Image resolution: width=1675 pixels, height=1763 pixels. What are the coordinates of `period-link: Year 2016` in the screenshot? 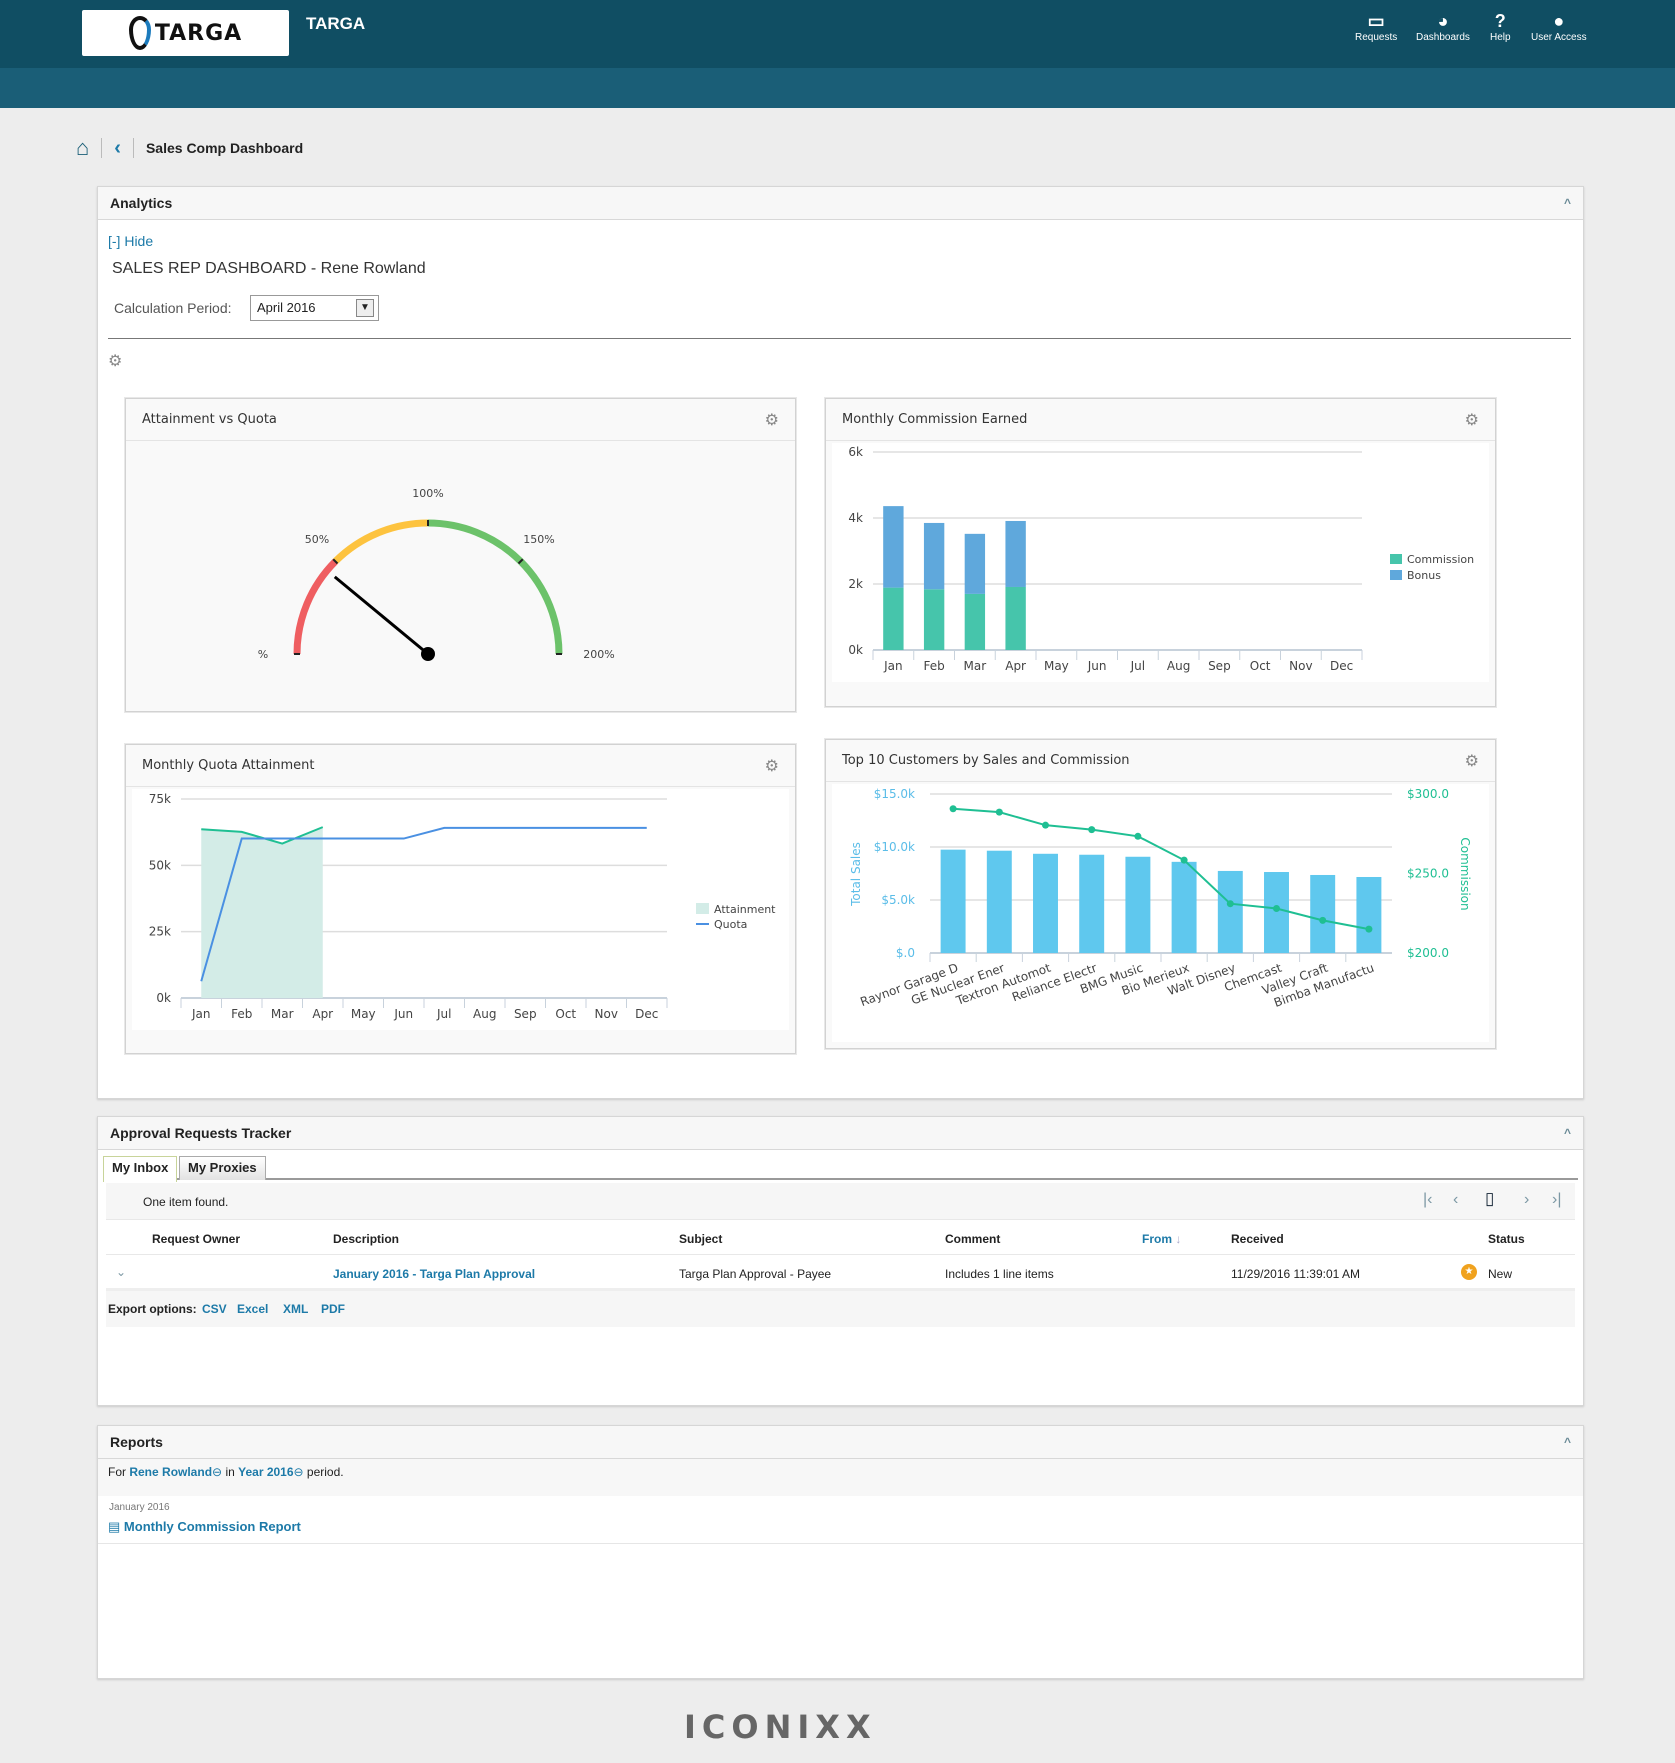 It's located at (265, 1472).